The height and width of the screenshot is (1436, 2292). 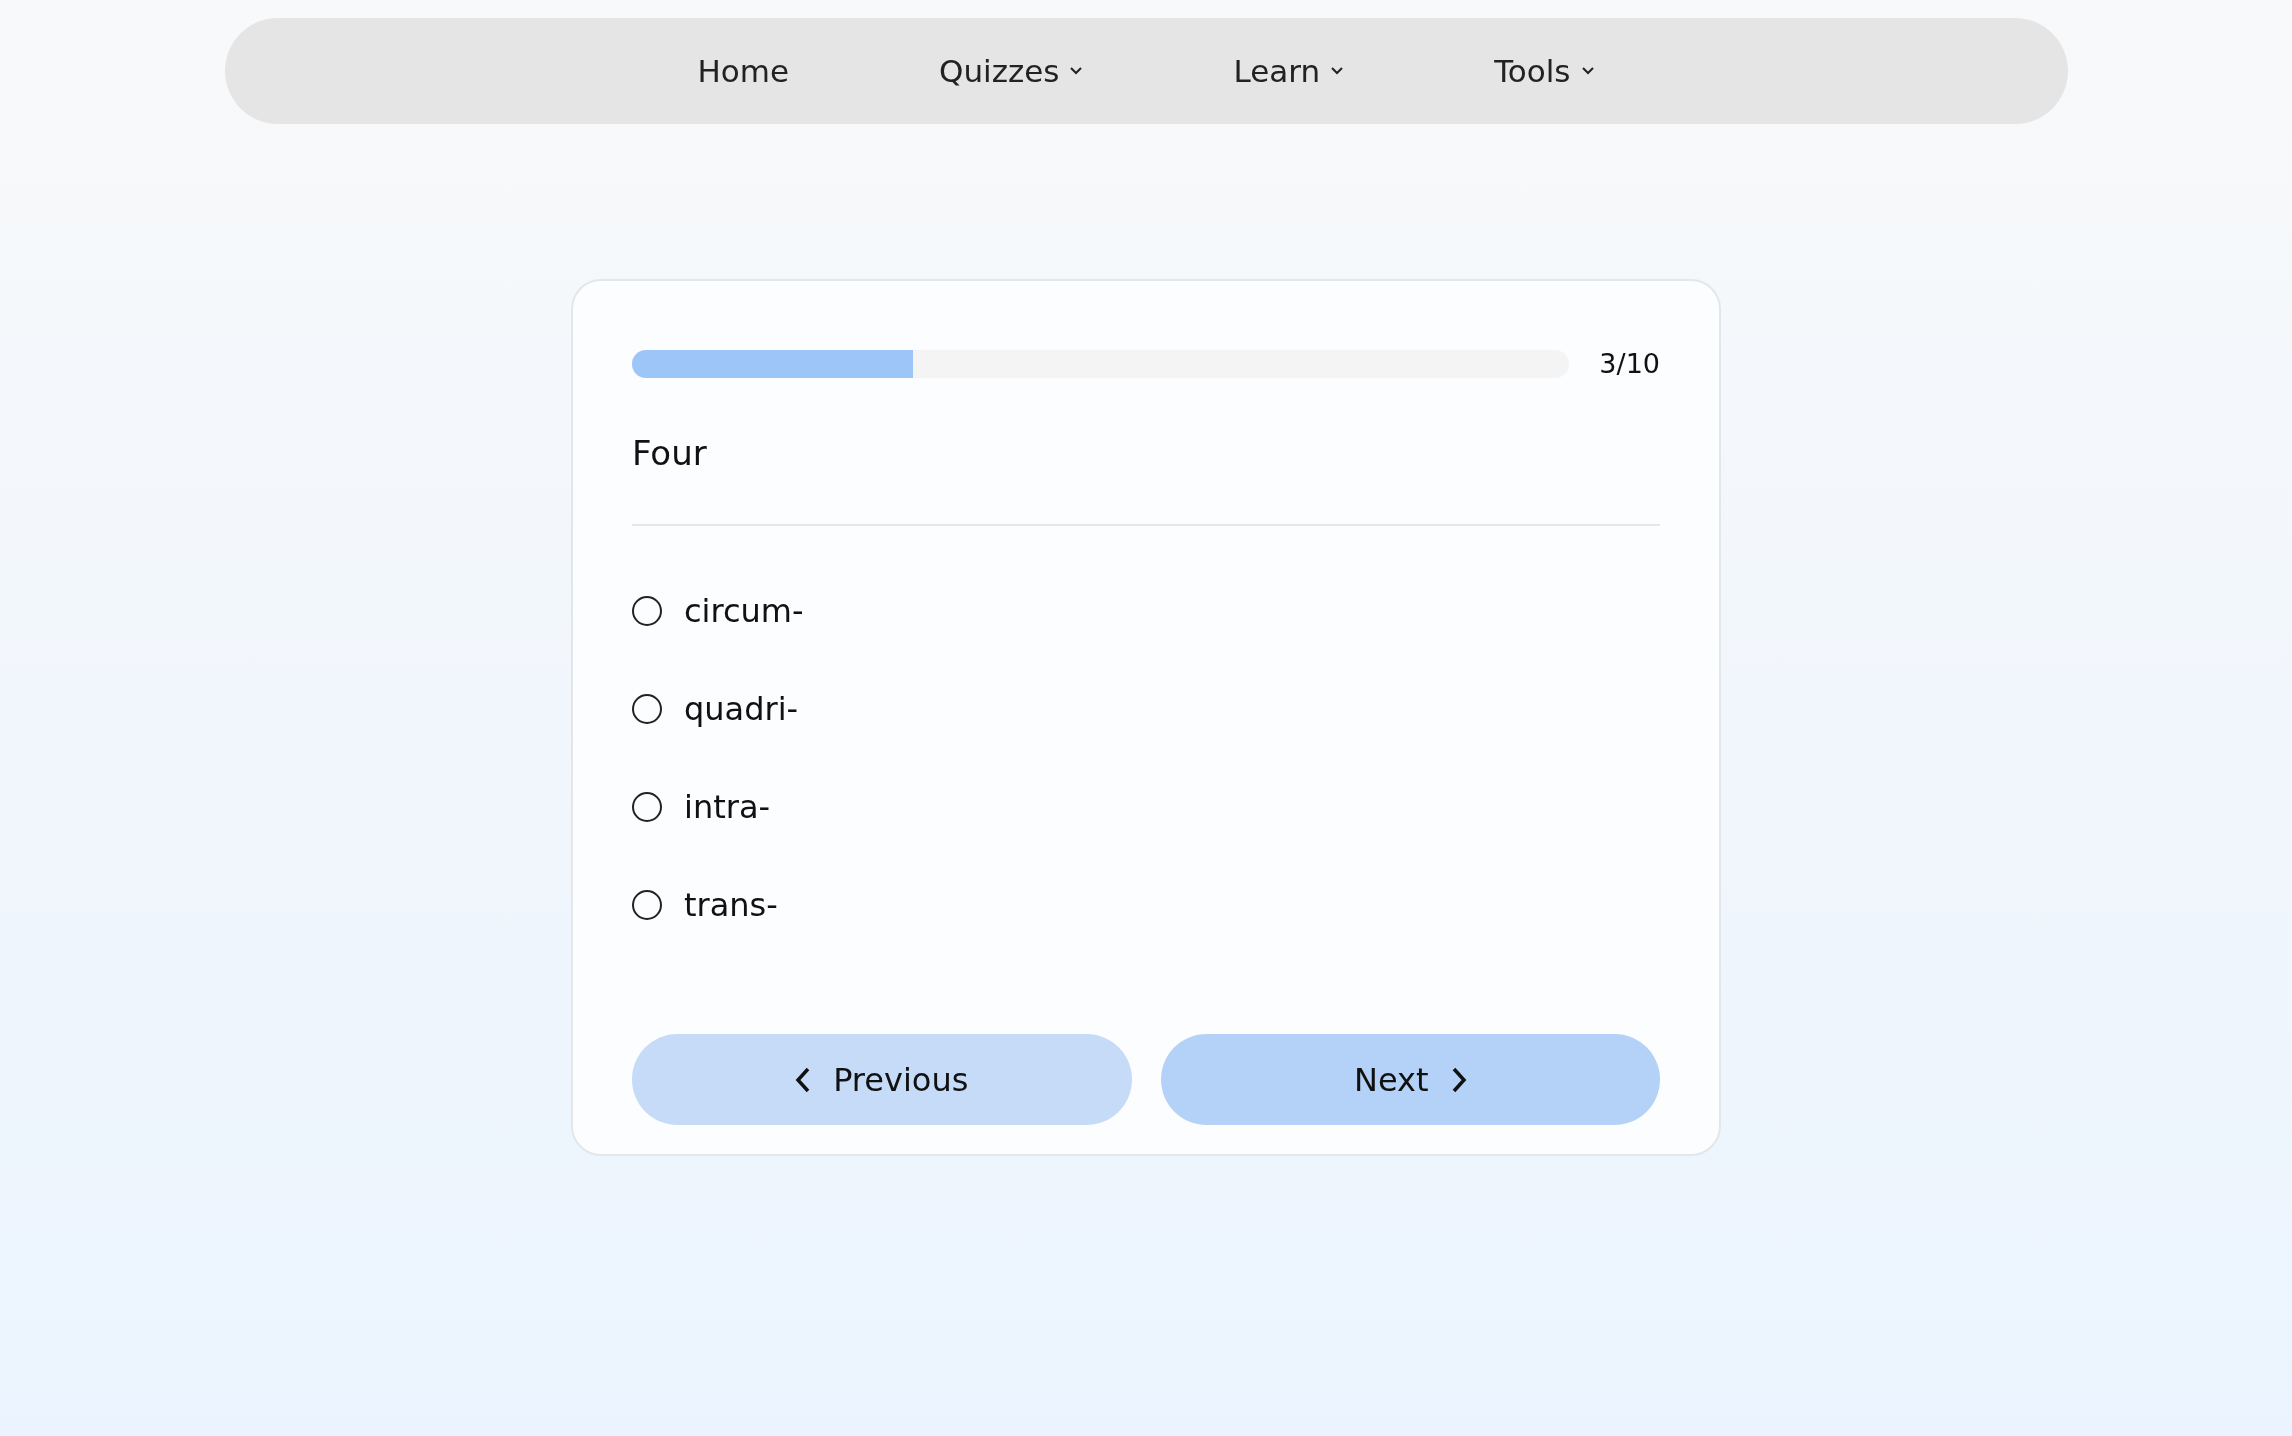 I want to click on previous-button: Previous, so click(x=882, y=1079).